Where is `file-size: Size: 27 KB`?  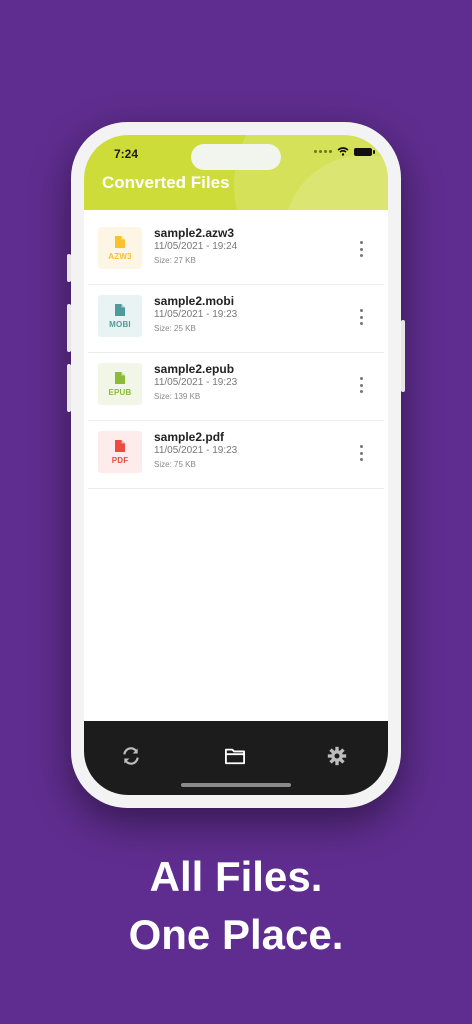 file-size: Size: 27 KB is located at coordinates (175, 260).